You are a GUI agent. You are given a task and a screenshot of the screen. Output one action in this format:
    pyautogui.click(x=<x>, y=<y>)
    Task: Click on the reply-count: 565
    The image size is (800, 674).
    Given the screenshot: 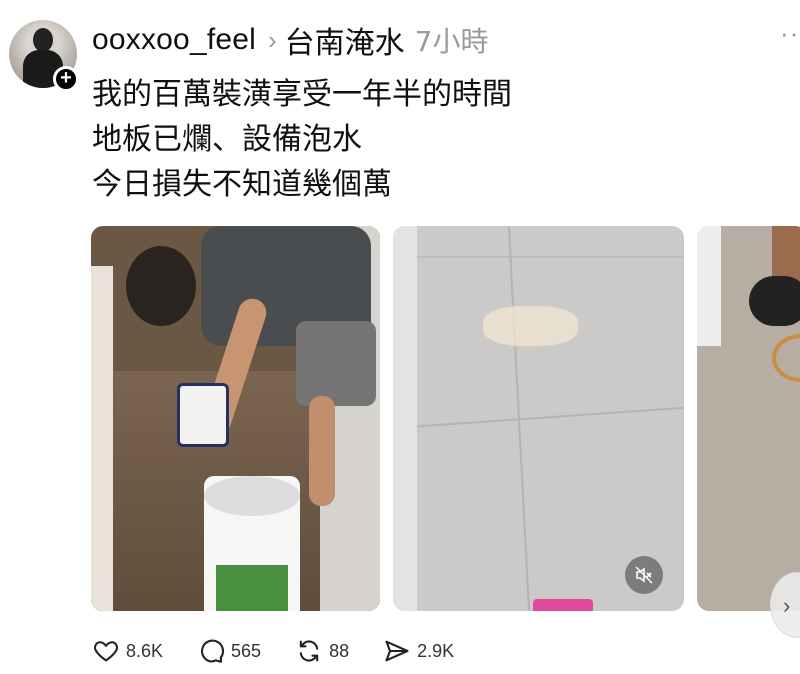 What is the action you would take?
    pyautogui.click(x=246, y=650)
    